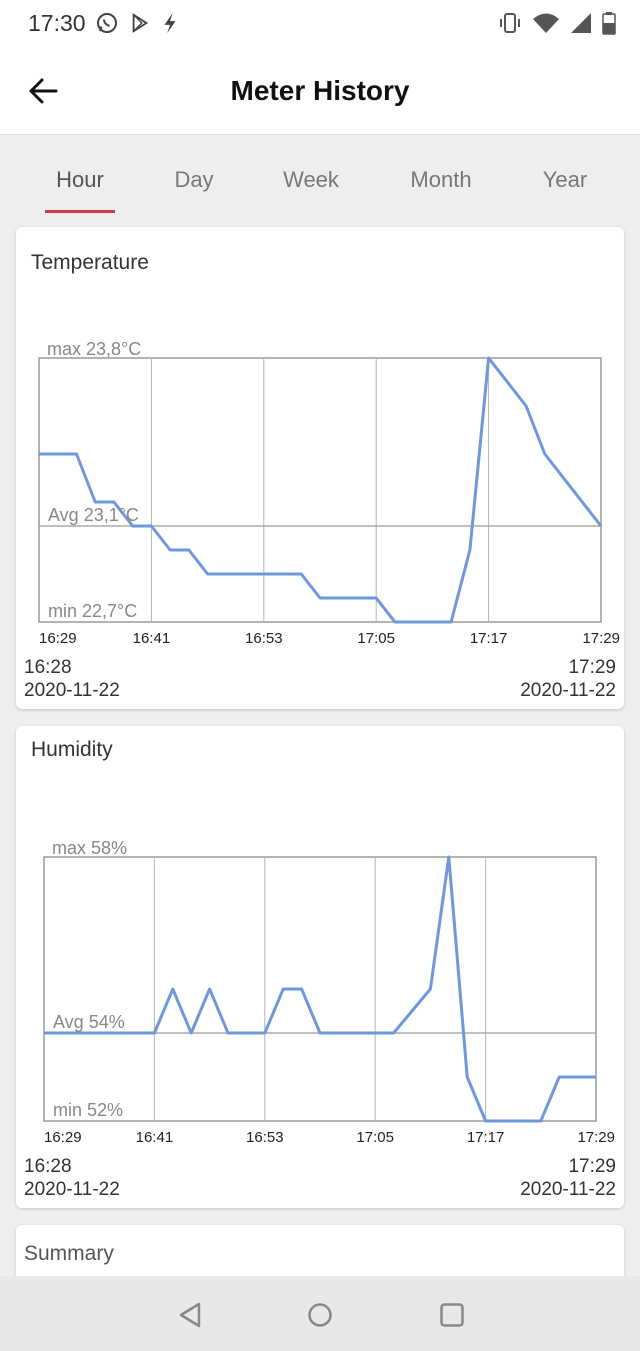 The image size is (640, 1351). Describe the element at coordinates (193, 180) in the screenshot. I see `tab-day: Day` at that location.